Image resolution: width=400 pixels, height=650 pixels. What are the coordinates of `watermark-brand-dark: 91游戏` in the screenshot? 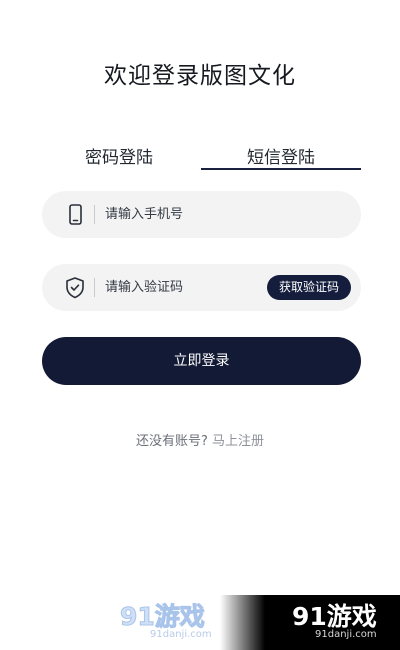 It's located at (334, 616).